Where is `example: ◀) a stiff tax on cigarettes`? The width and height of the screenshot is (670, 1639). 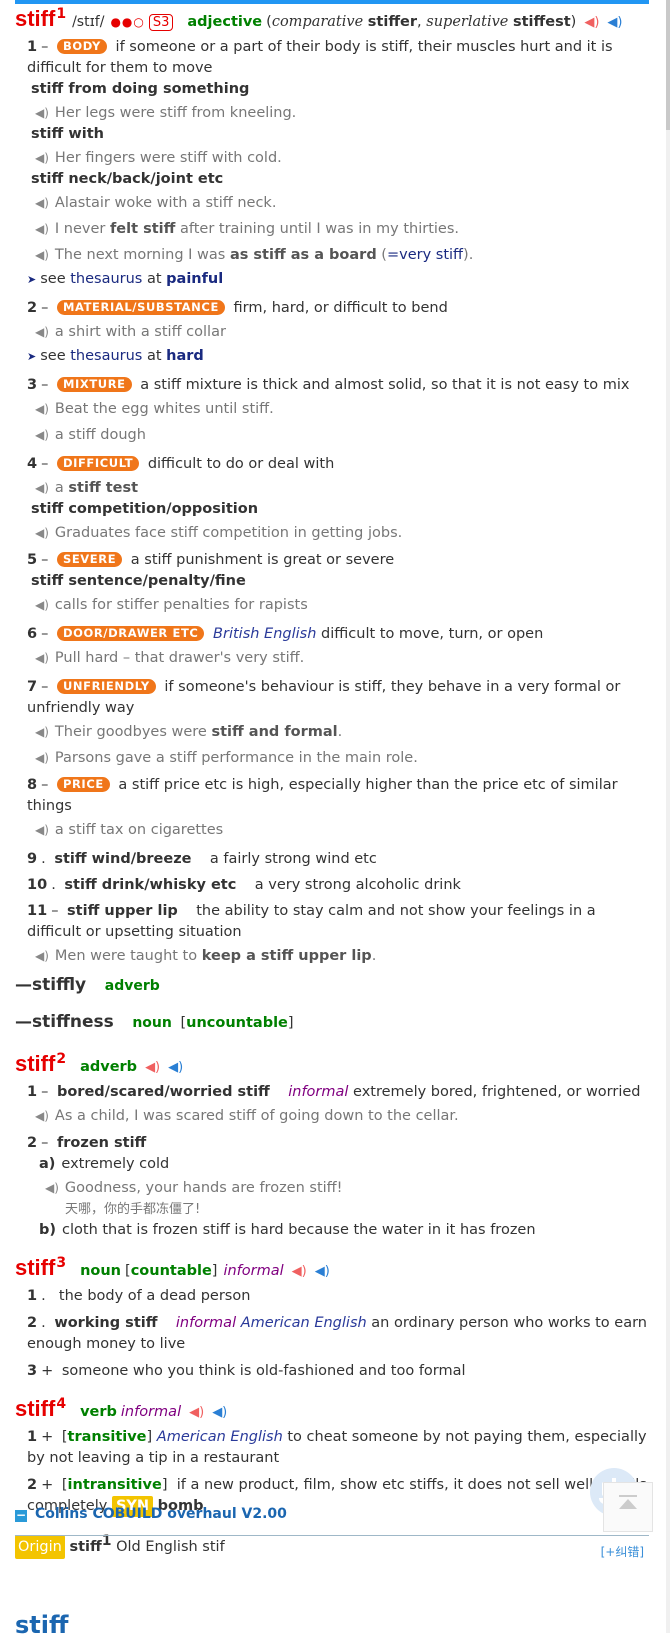
example: ◀) a stiff tax on cigarettes is located at coordinates (129, 830).